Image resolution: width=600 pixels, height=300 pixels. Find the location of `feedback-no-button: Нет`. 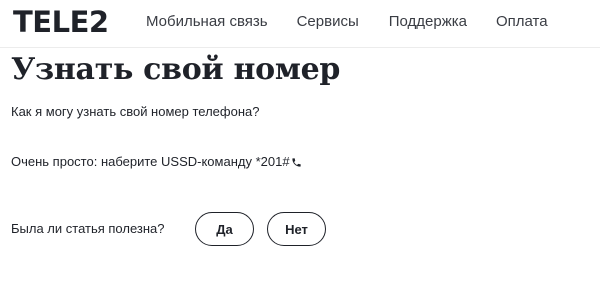

feedback-no-button: Нет is located at coordinates (296, 229).